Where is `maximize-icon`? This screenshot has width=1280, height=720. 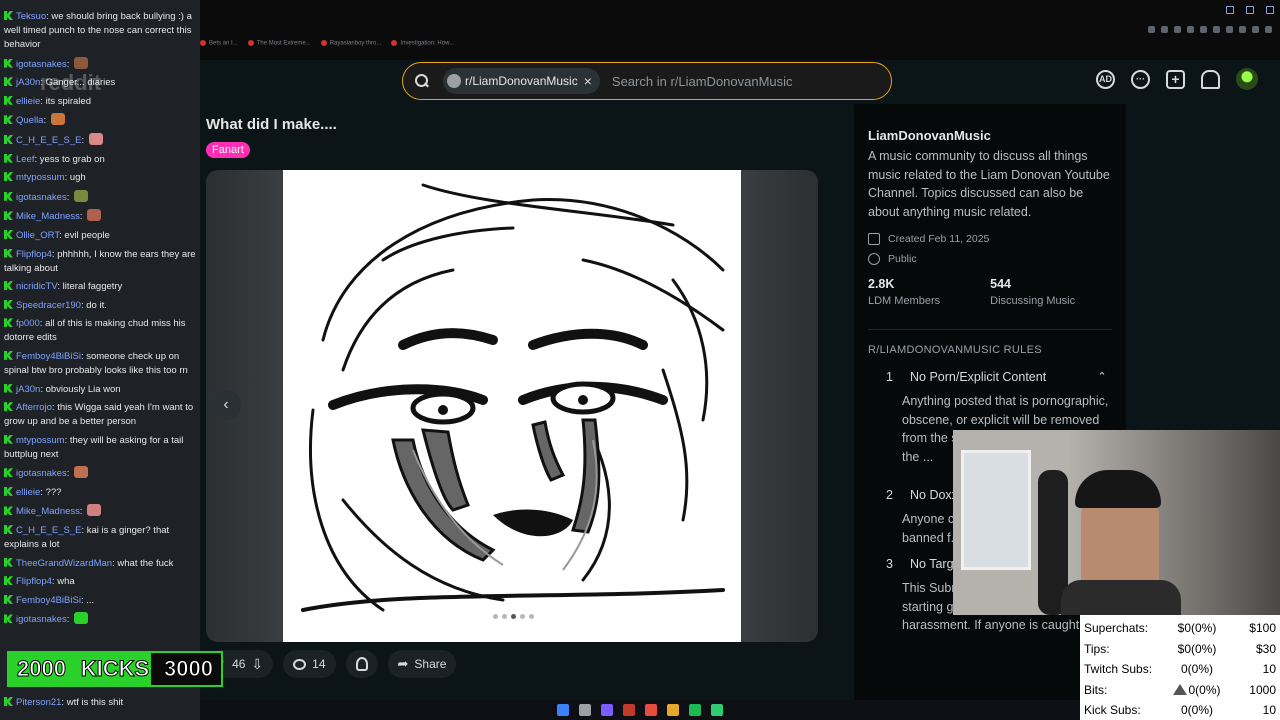 maximize-icon is located at coordinates (1250, 10).